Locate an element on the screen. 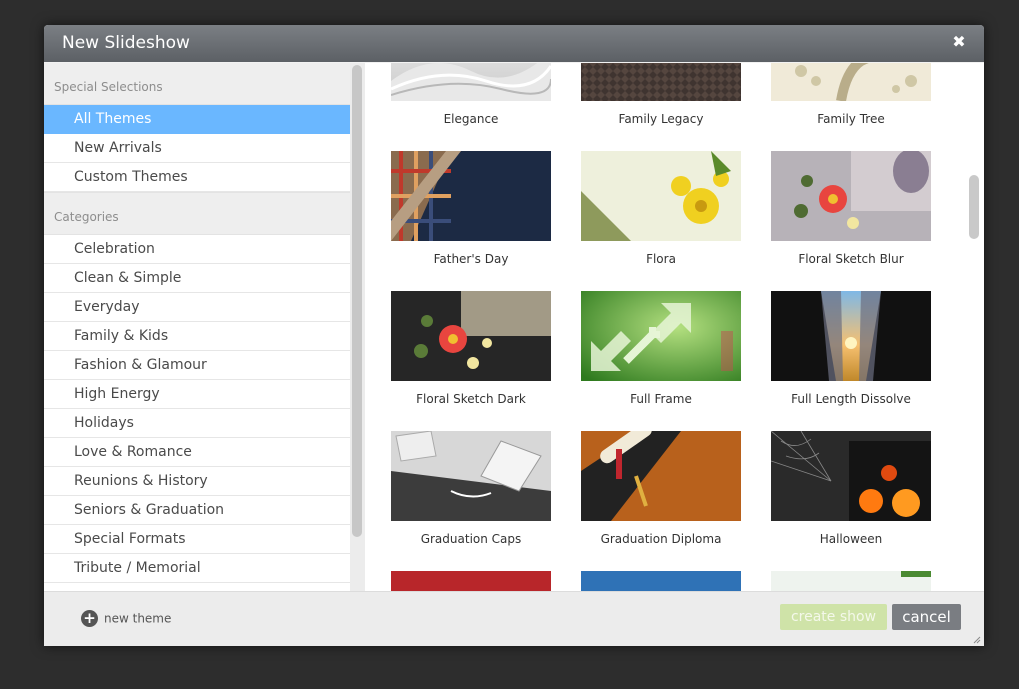 The width and height of the screenshot is (1019, 689). theme-tile-floral-sketch-dark: Floral Sketch Dark is located at coordinates (471, 348).